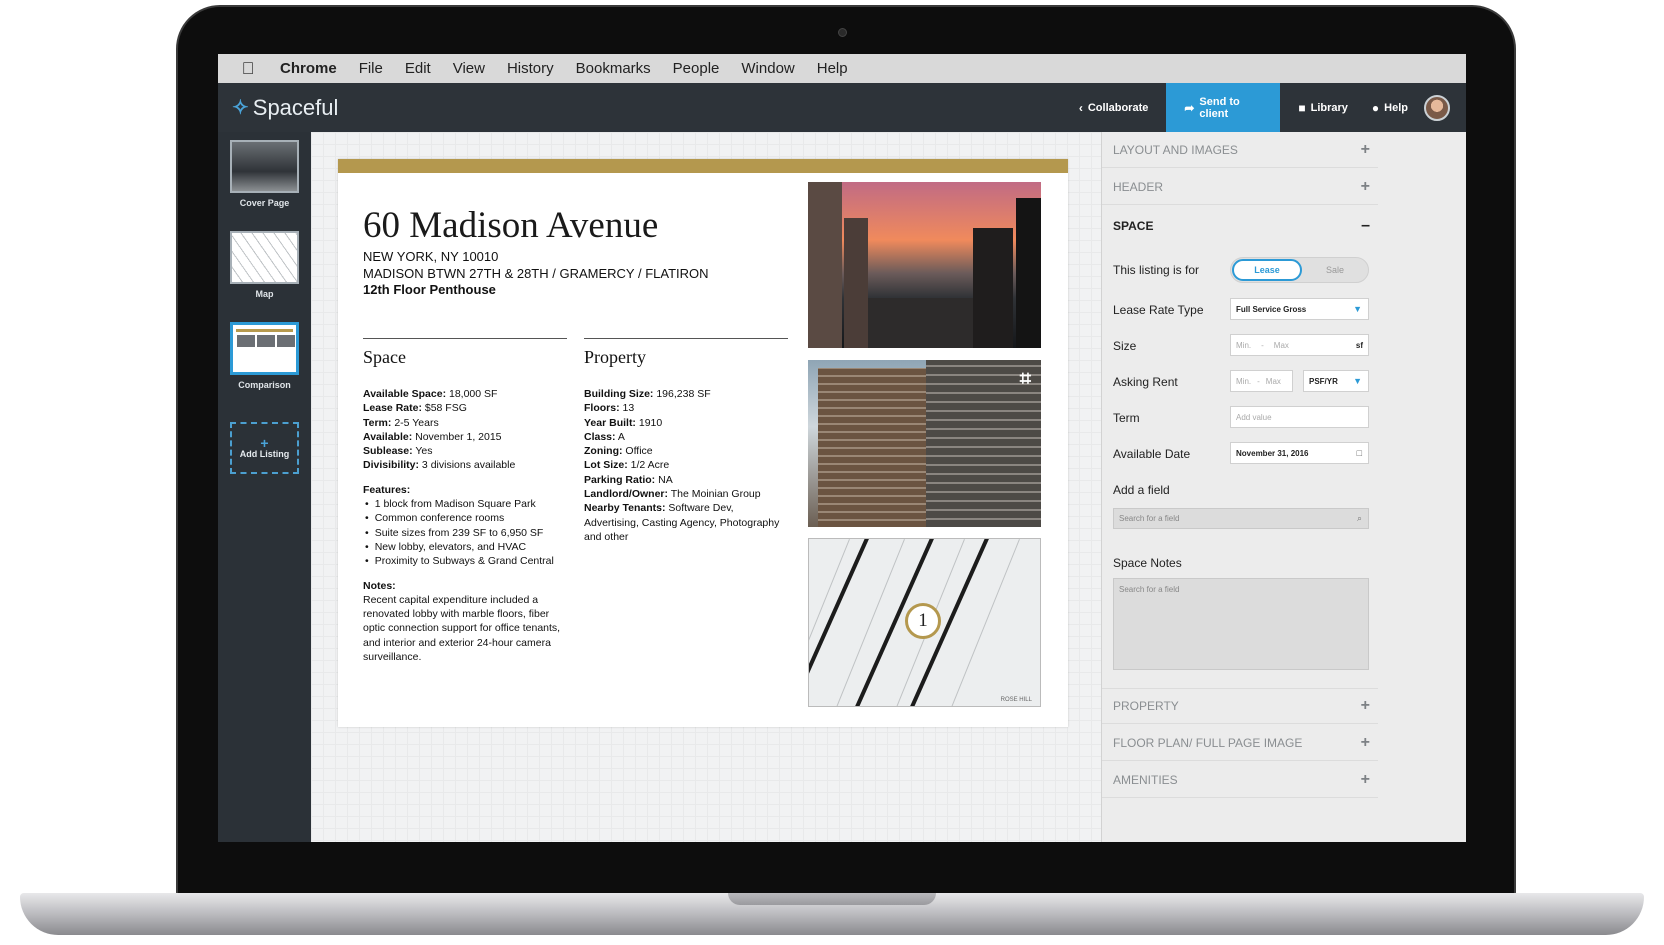  I want to click on laptop-notch, so click(832, 899).